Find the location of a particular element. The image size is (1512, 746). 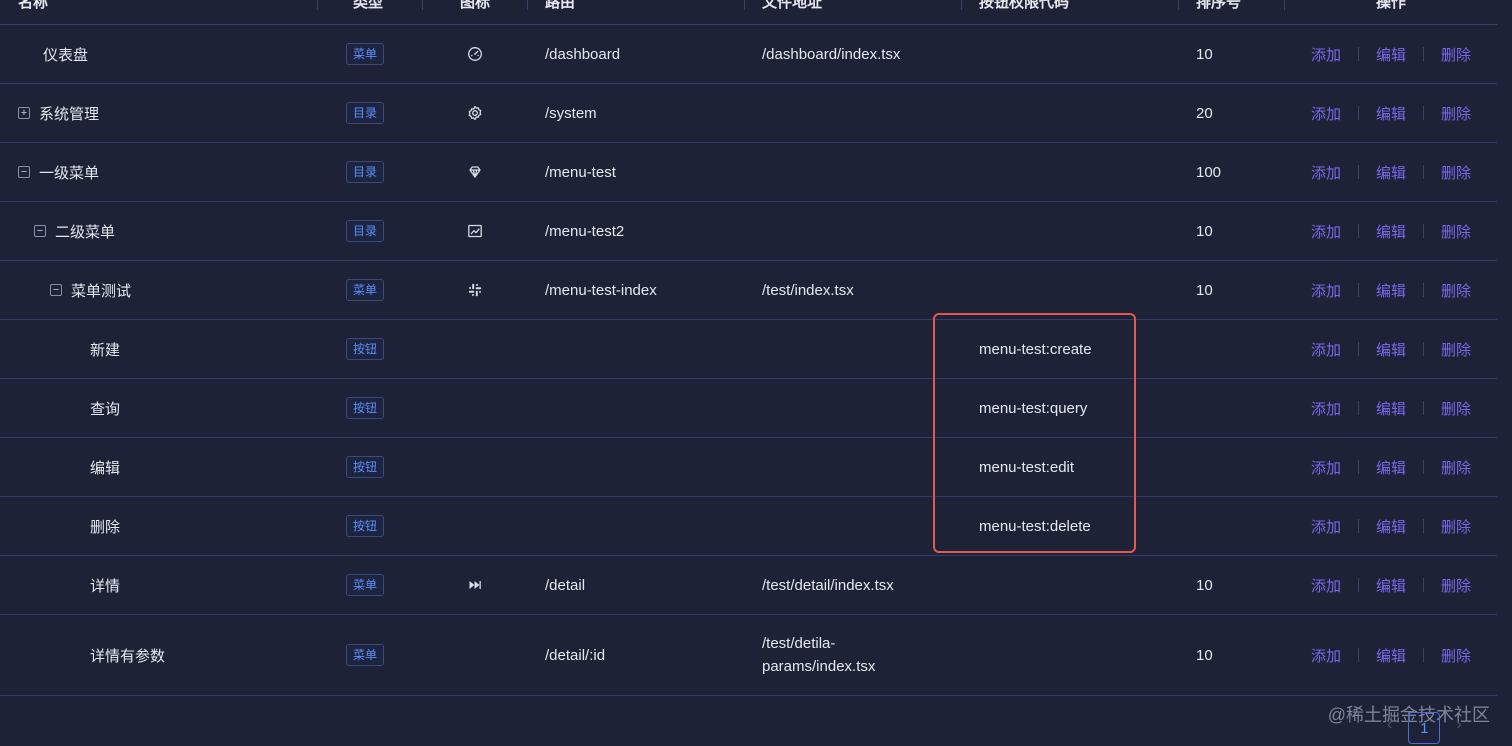

order-cell: 20 is located at coordinates (1204, 113).